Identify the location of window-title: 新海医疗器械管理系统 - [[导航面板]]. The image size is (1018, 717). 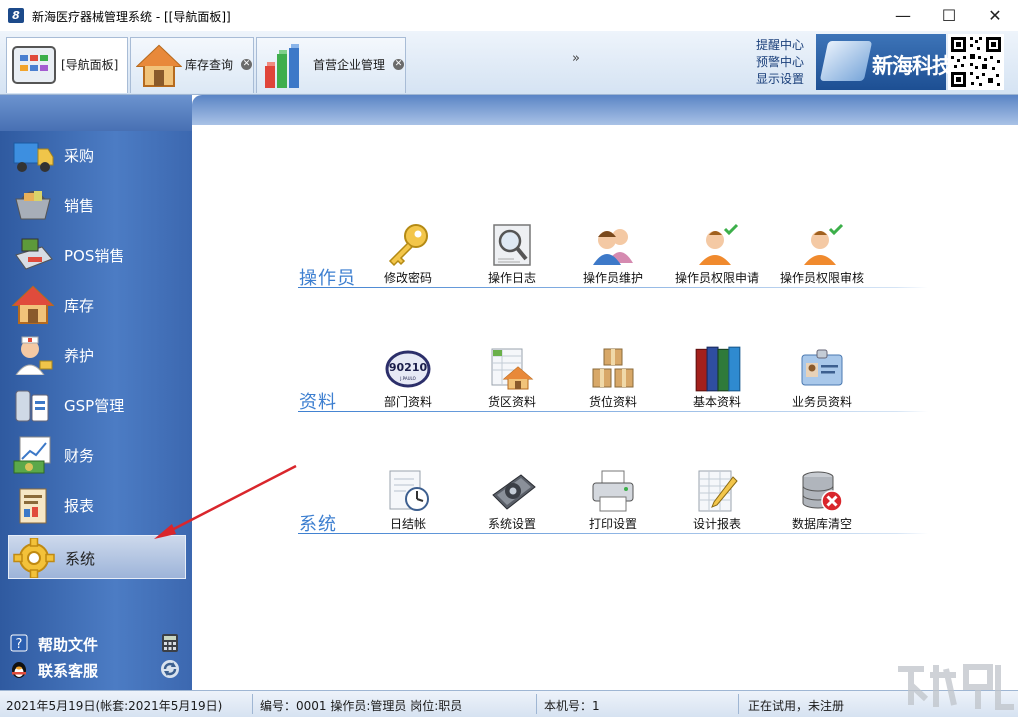
(131, 17).